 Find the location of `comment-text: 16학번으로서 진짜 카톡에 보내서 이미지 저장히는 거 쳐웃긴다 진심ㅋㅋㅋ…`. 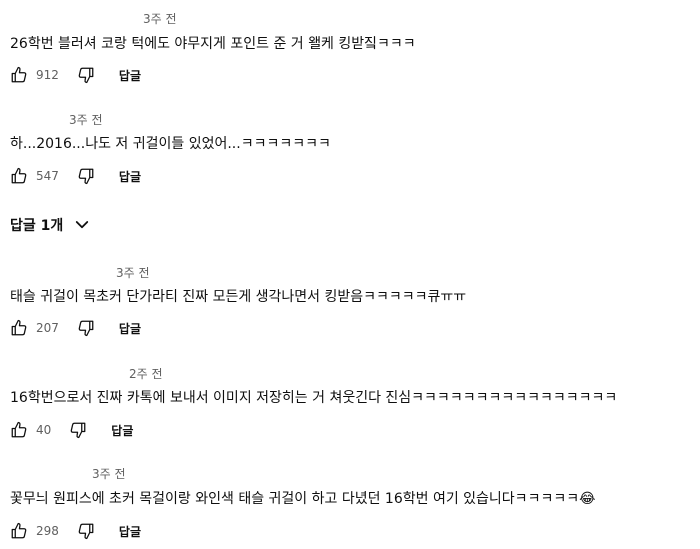

comment-text: 16학번으로서 진짜 카톡에 보내서 이미지 저장히는 거 쳐웃긴다 진심ㅋㅋㅋ… is located at coordinates (314, 398).